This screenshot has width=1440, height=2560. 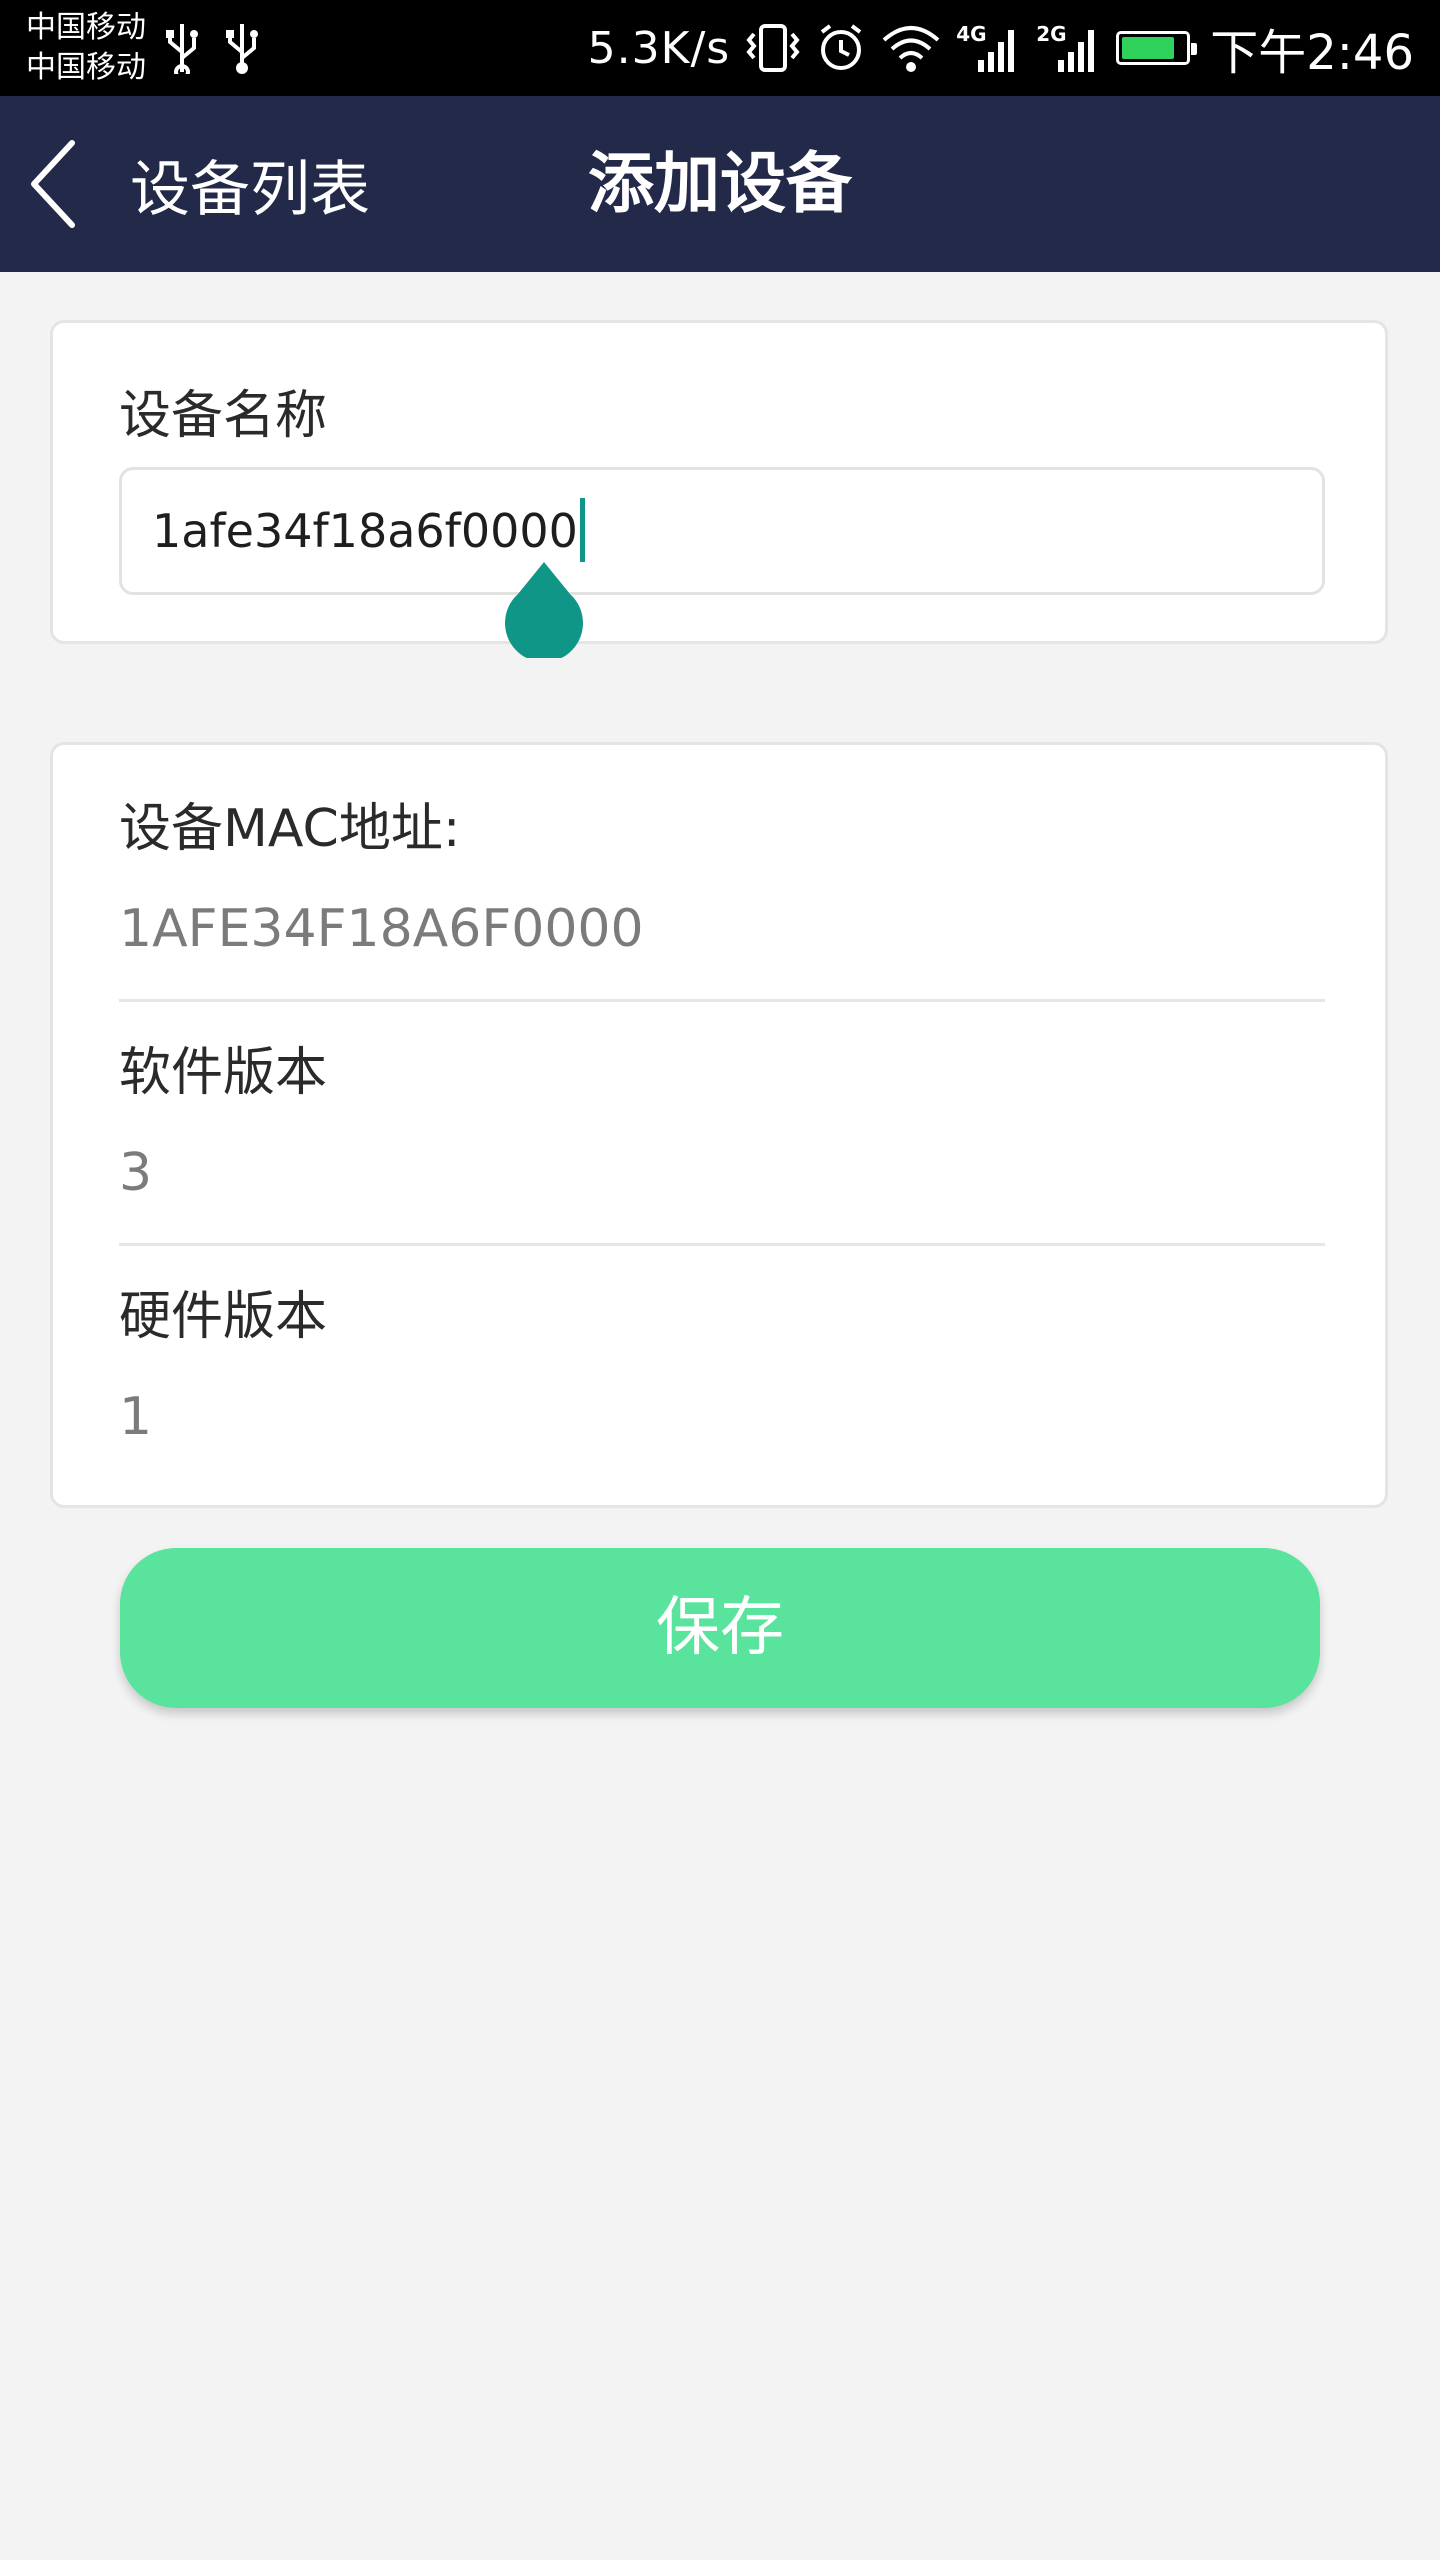 What do you see at coordinates (86, 48) in the screenshot?
I see `carrier-info: 中国移动 中国移动` at bounding box center [86, 48].